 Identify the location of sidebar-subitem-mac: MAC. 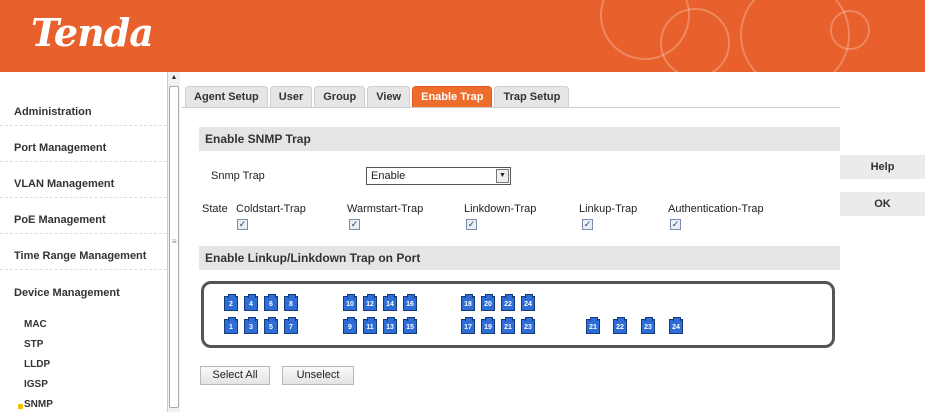
(35, 324).